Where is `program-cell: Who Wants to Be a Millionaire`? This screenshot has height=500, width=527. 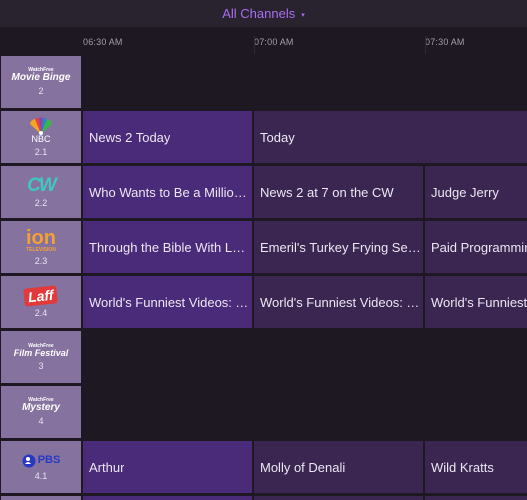 program-cell: Who Wants to Be a Millionaire is located at coordinates (167, 192).